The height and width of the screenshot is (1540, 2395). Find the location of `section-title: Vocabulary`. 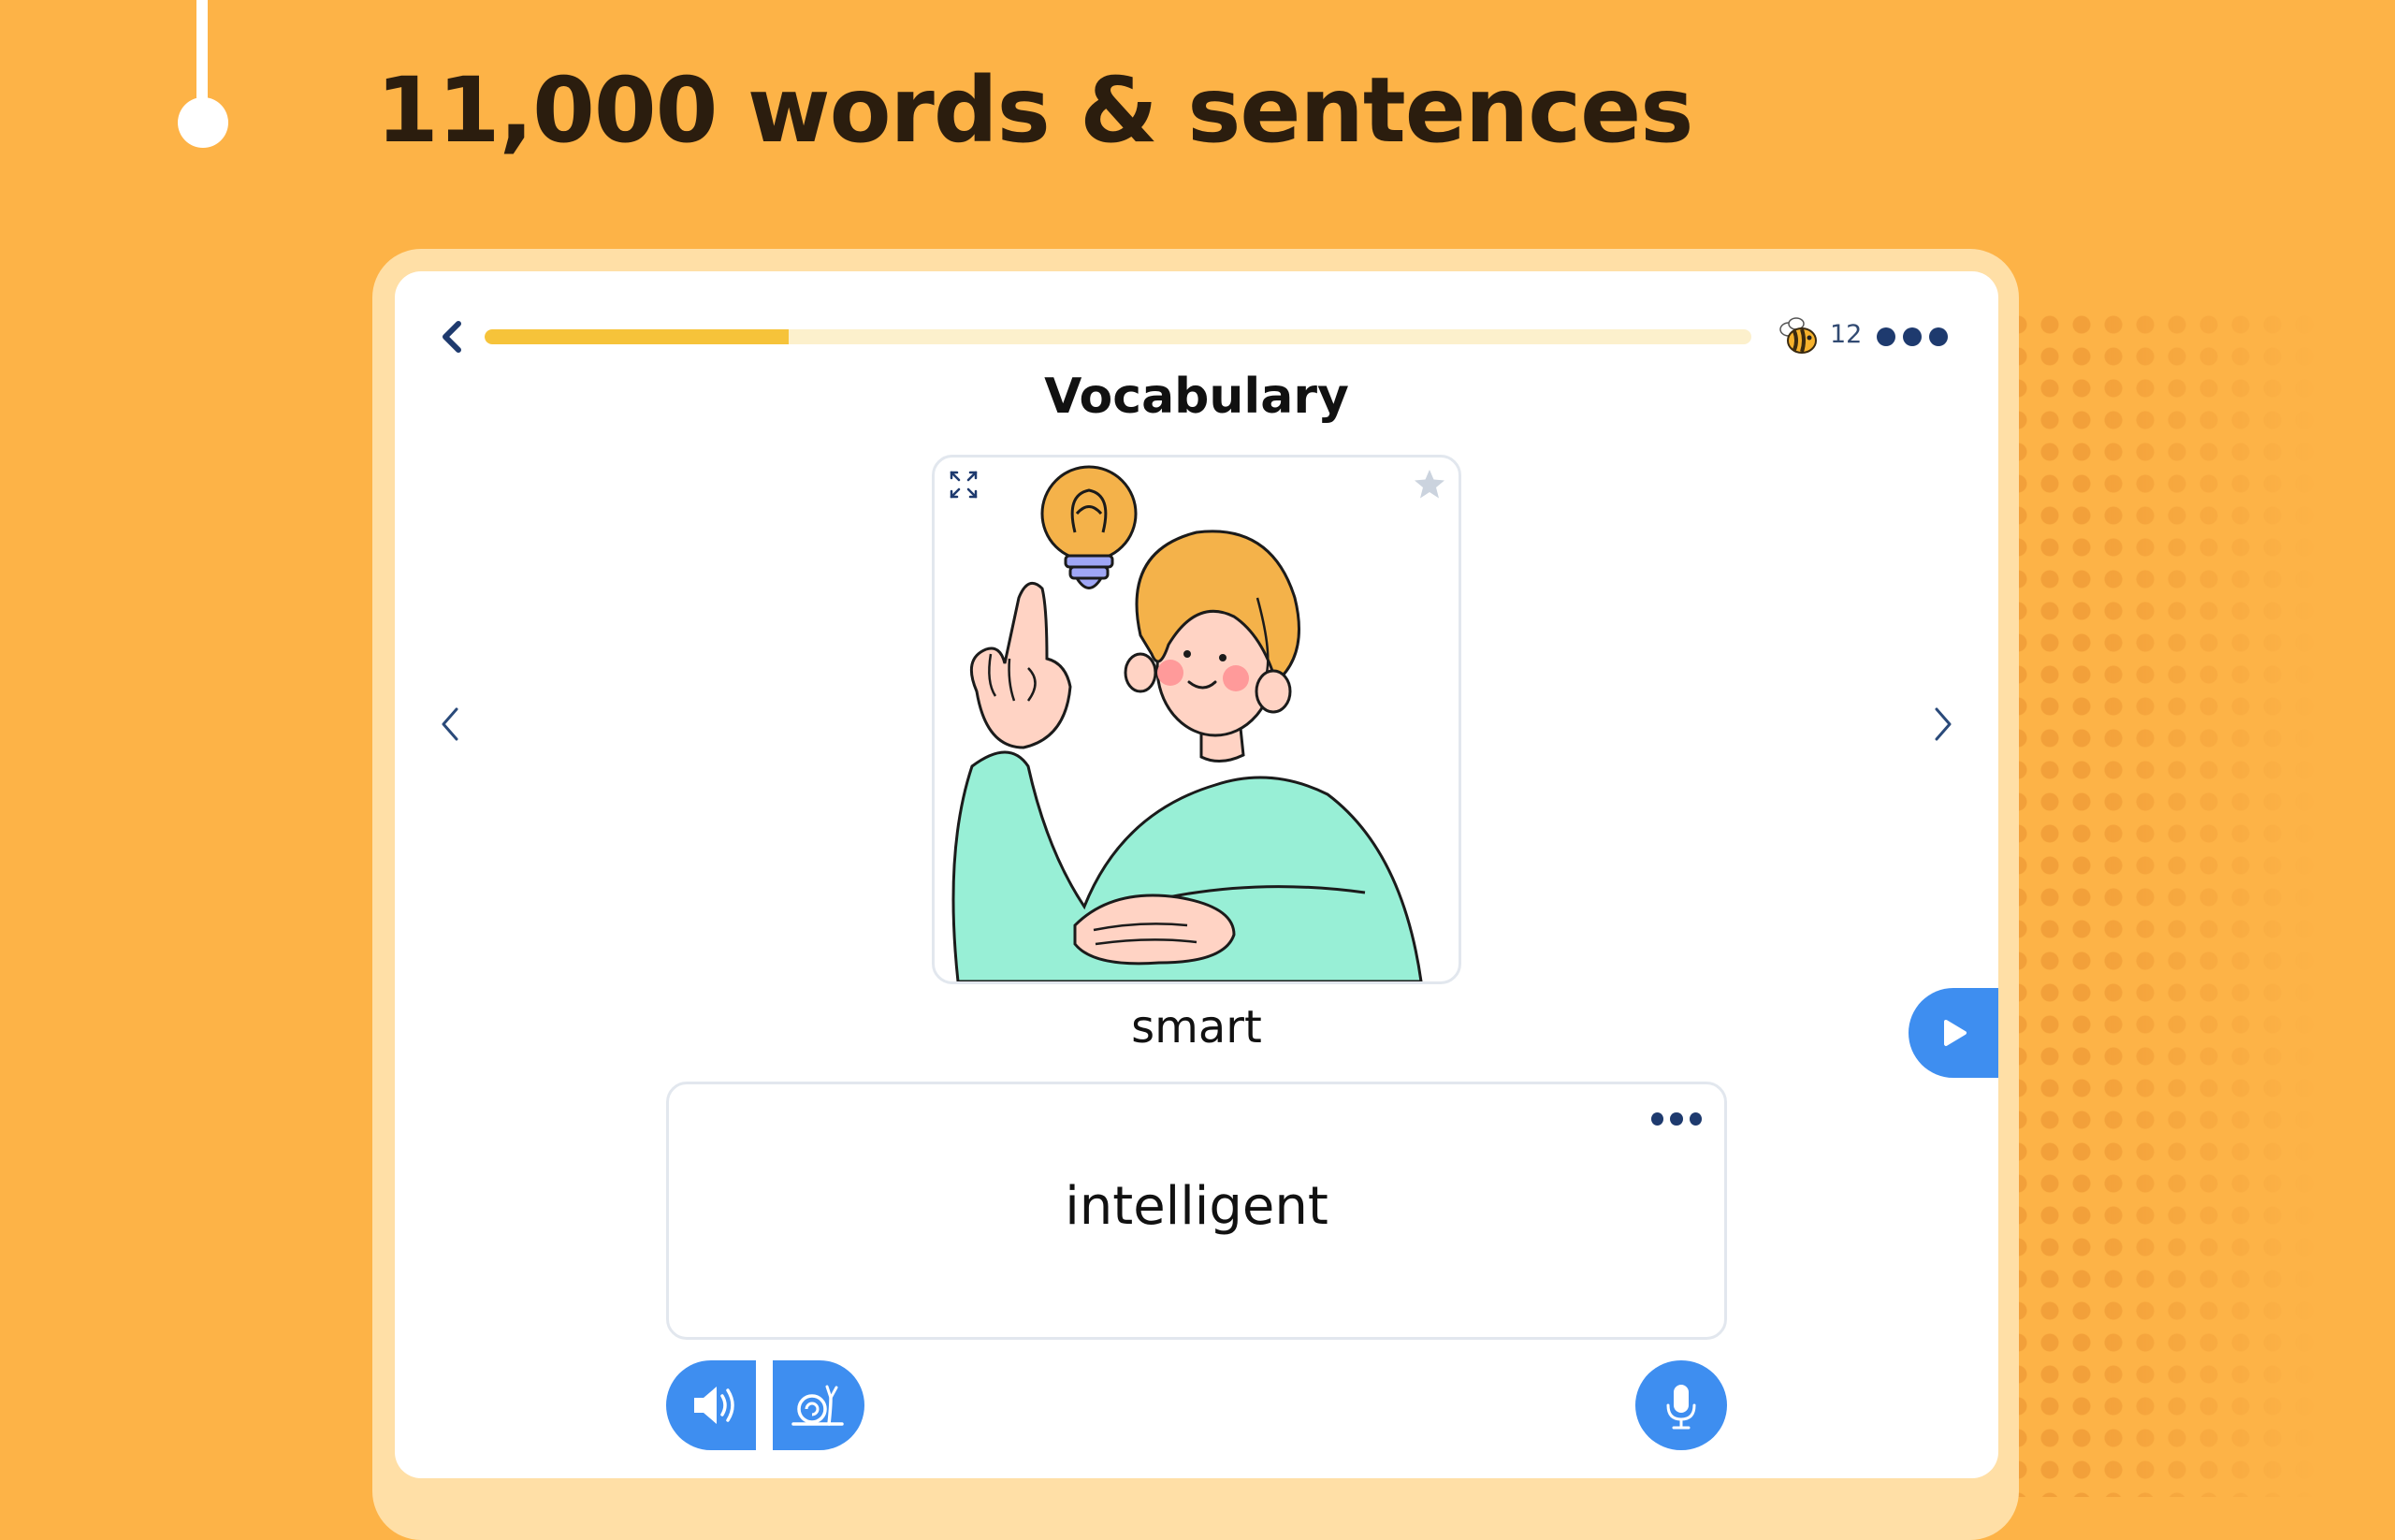

section-title: Vocabulary is located at coordinates (1196, 397).